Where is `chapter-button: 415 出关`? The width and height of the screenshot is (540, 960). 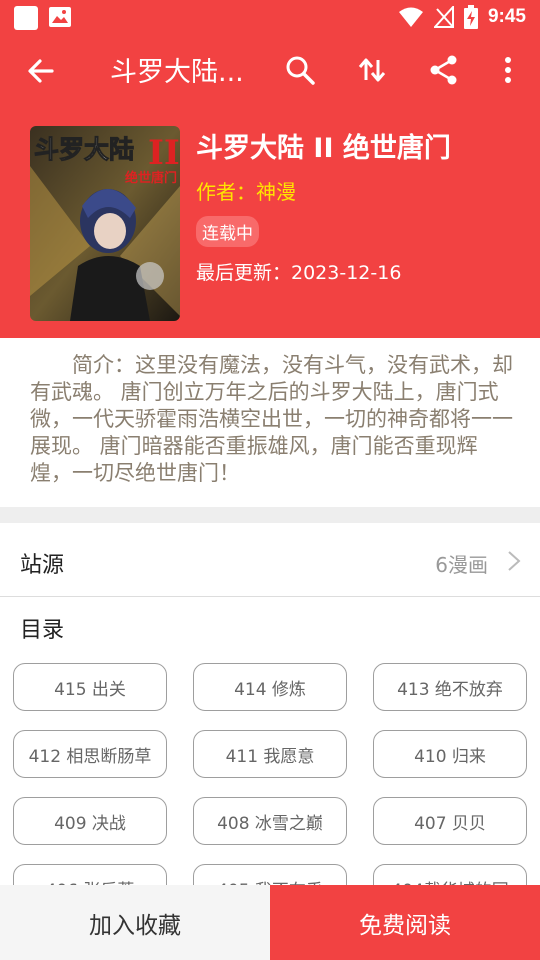
chapter-button: 415 出关 is located at coordinates (90, 687).